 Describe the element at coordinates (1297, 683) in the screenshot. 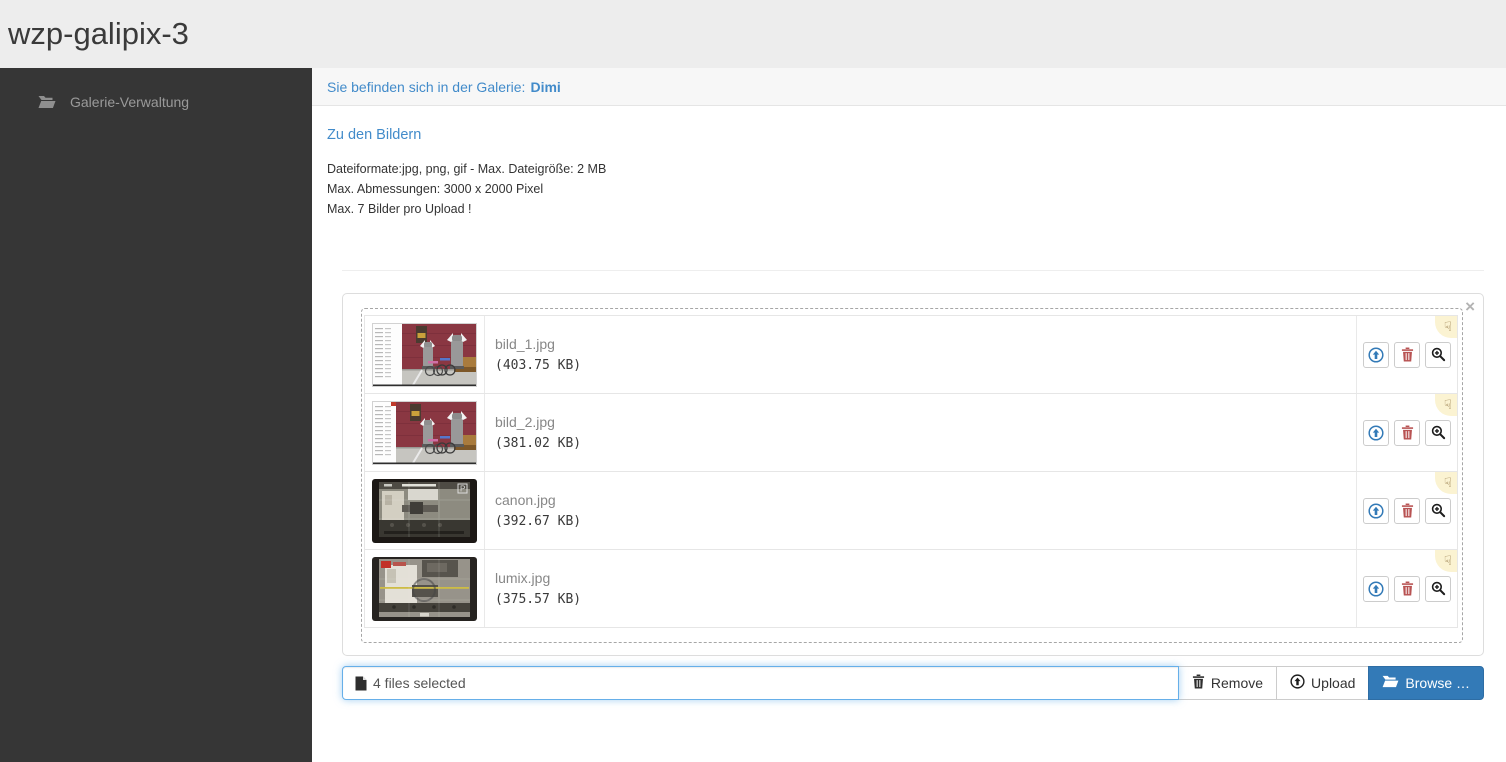

I see `upload-icon` at that location.